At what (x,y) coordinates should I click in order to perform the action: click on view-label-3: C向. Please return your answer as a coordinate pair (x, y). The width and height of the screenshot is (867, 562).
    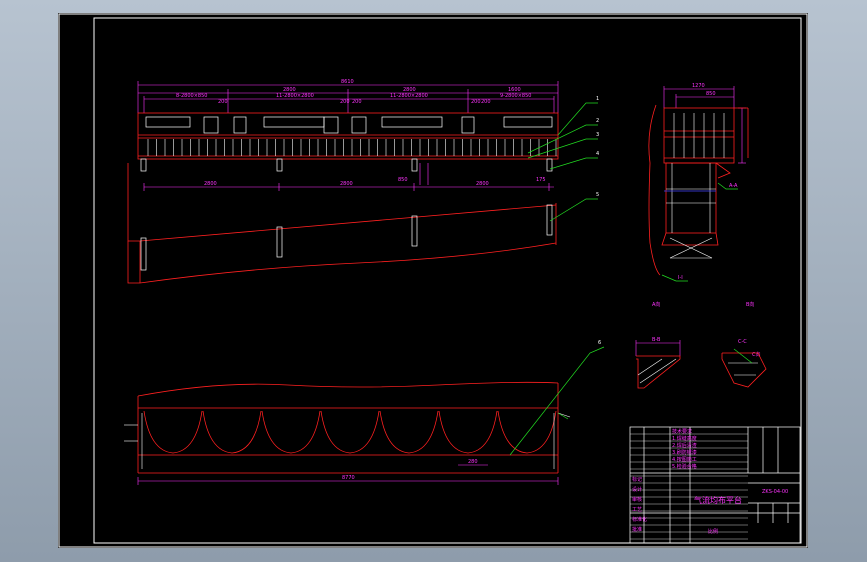
    Looking at the image, I should click on (756, 354).